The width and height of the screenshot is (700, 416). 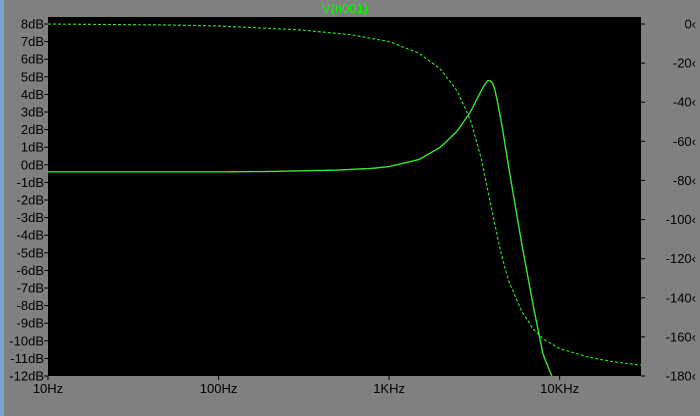 What do you see at coordinates (690, 24) in the screenshot?
I see `right-tick-label: 0‹` at bounding box center [690, 24].